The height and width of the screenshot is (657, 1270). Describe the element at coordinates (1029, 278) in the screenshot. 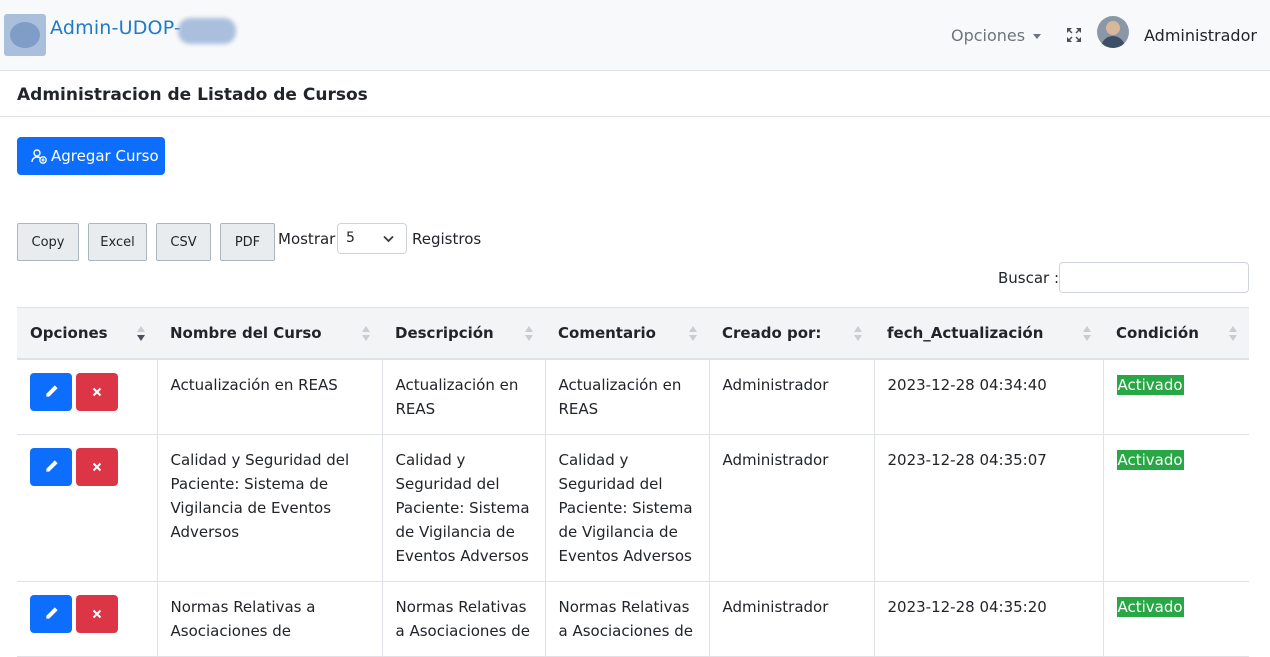

I see `search-label: Buscar :` at that location.